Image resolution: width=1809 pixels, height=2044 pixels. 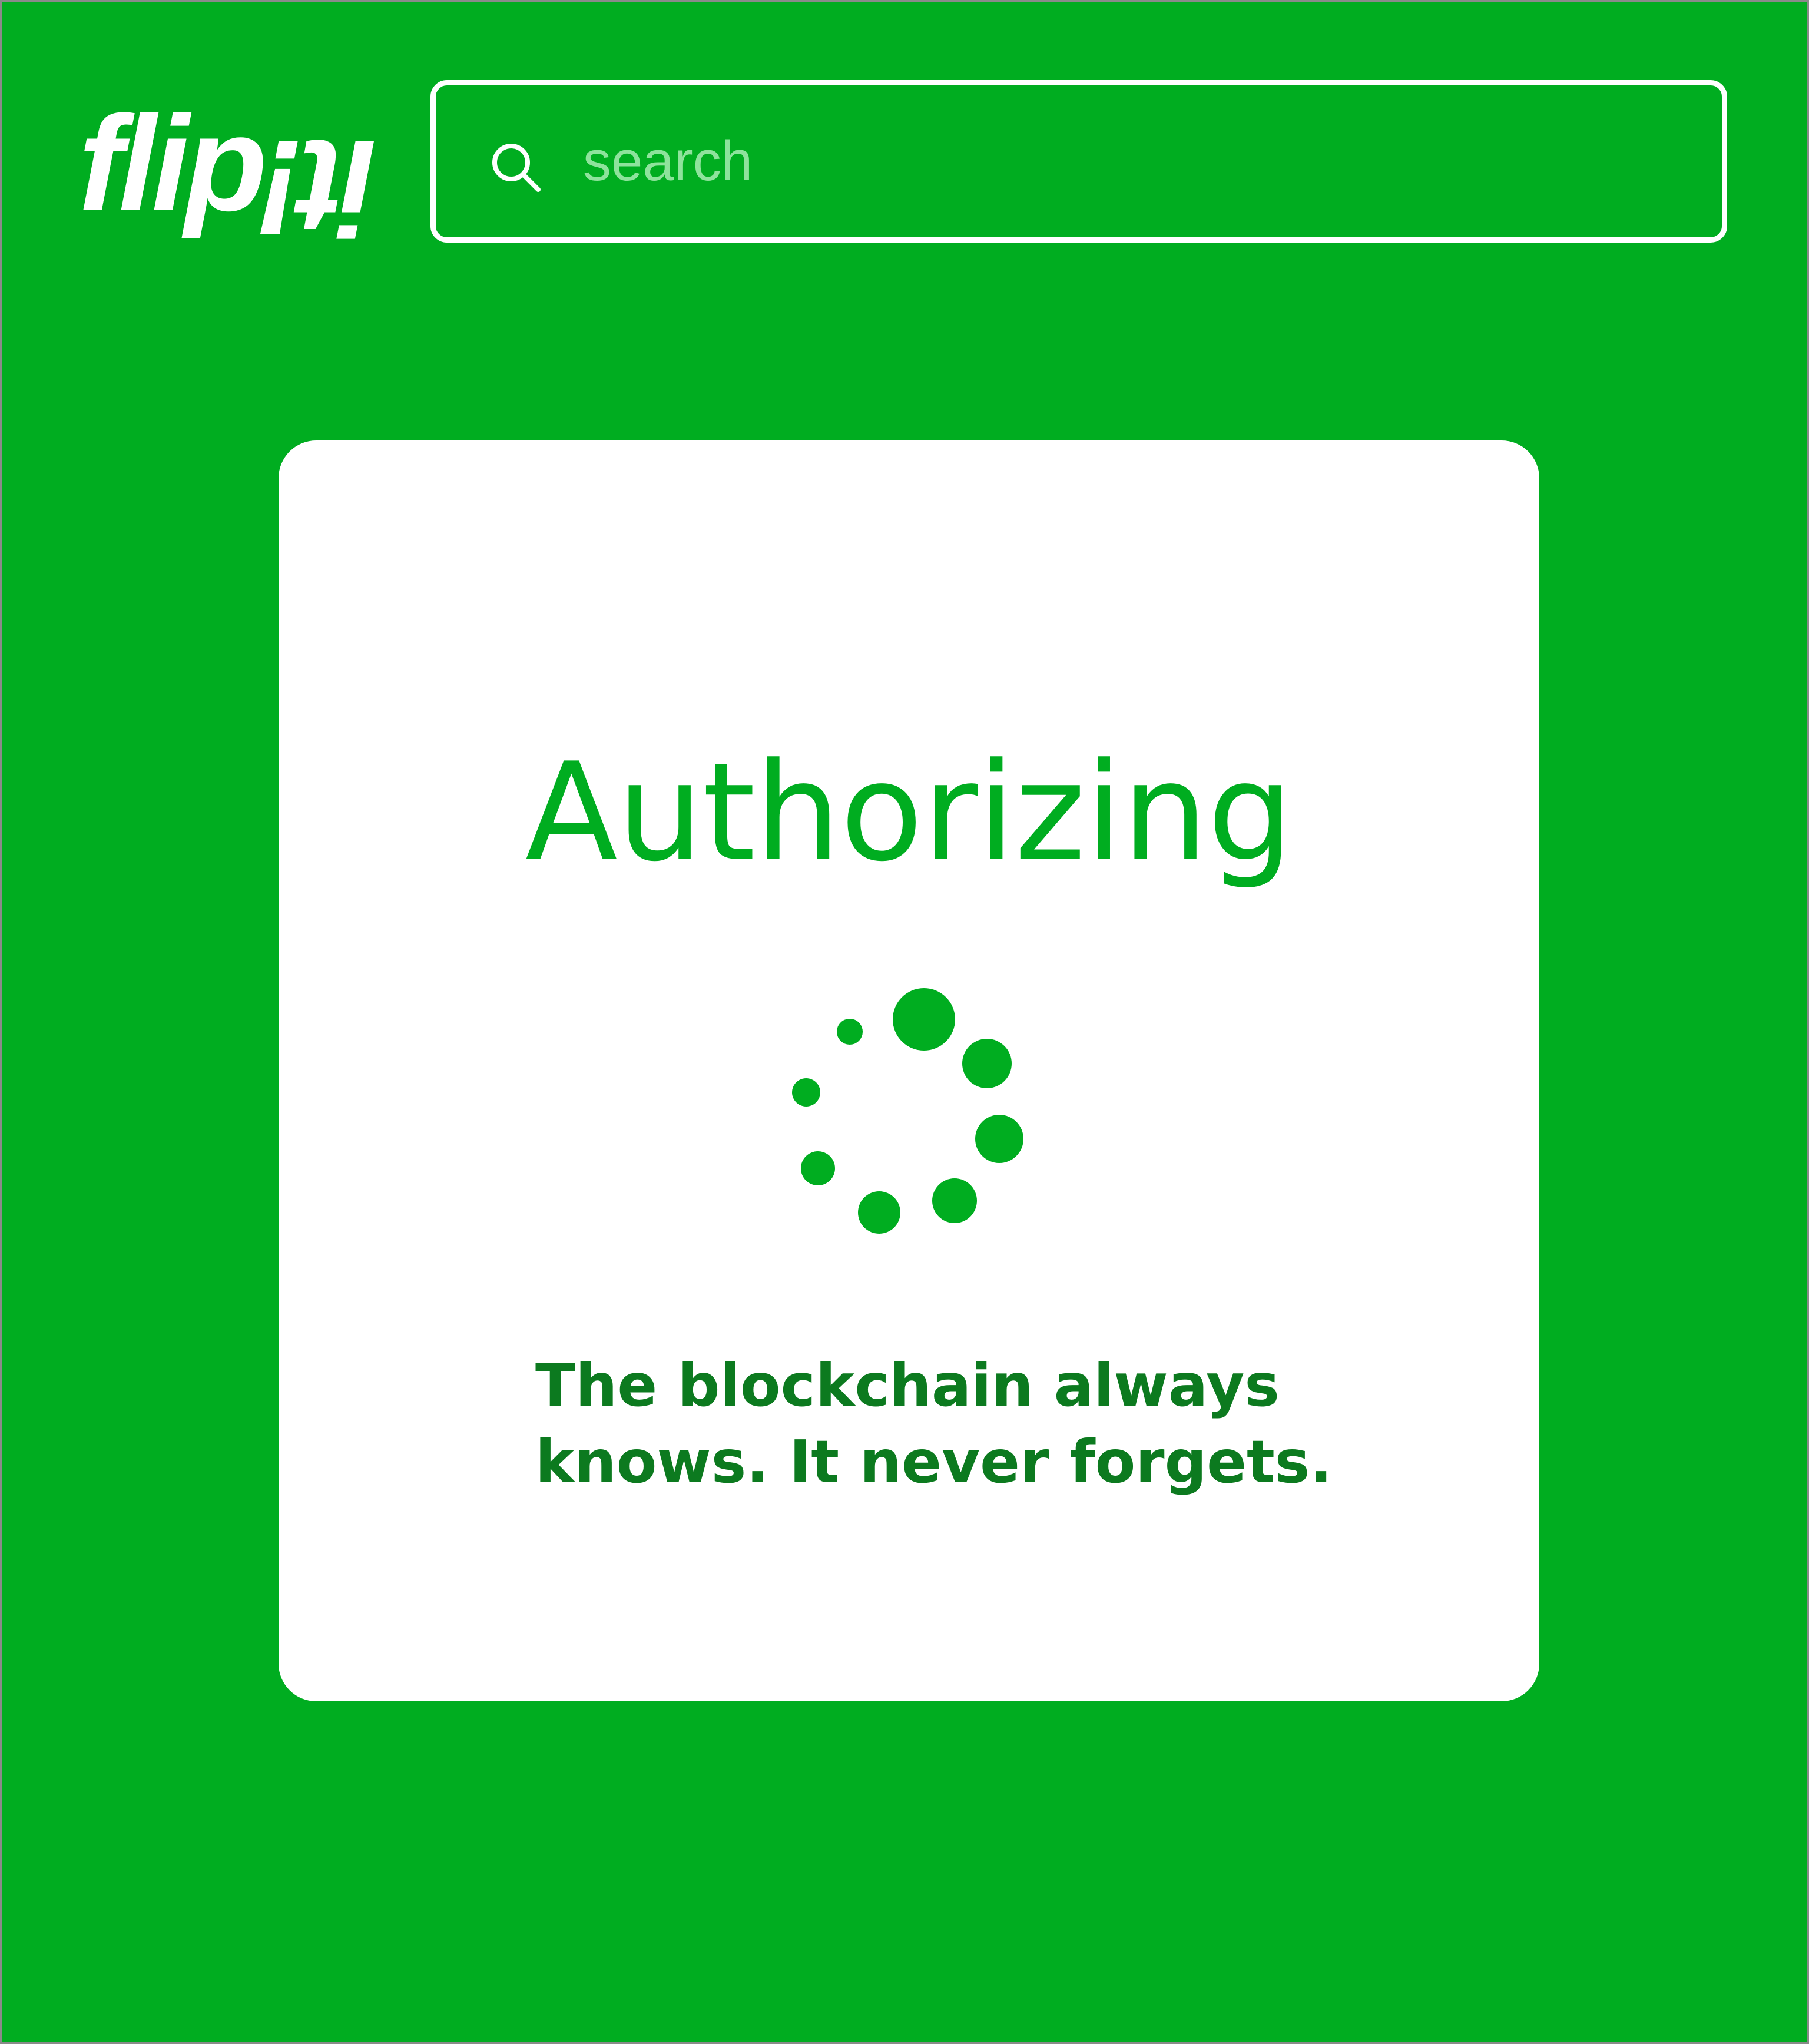 I want to click on search-bar, so click(x=1078, y=161).